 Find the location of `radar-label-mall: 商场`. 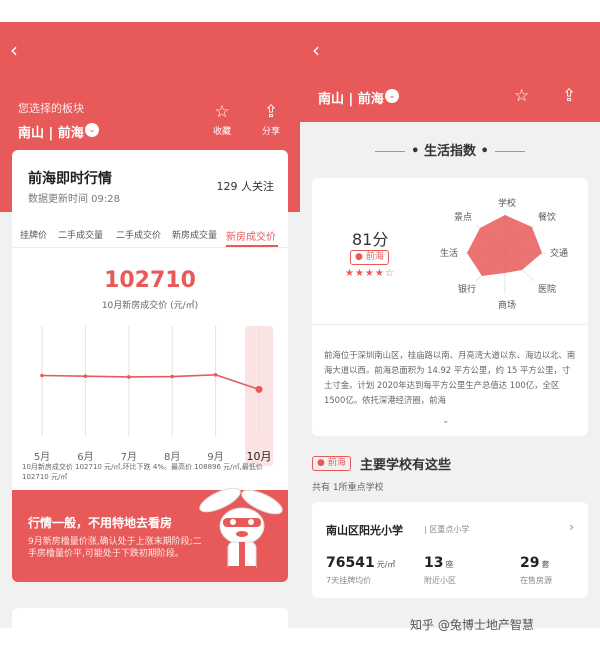

radar-label-mall: 商场 is located at coordinates (507, 305).